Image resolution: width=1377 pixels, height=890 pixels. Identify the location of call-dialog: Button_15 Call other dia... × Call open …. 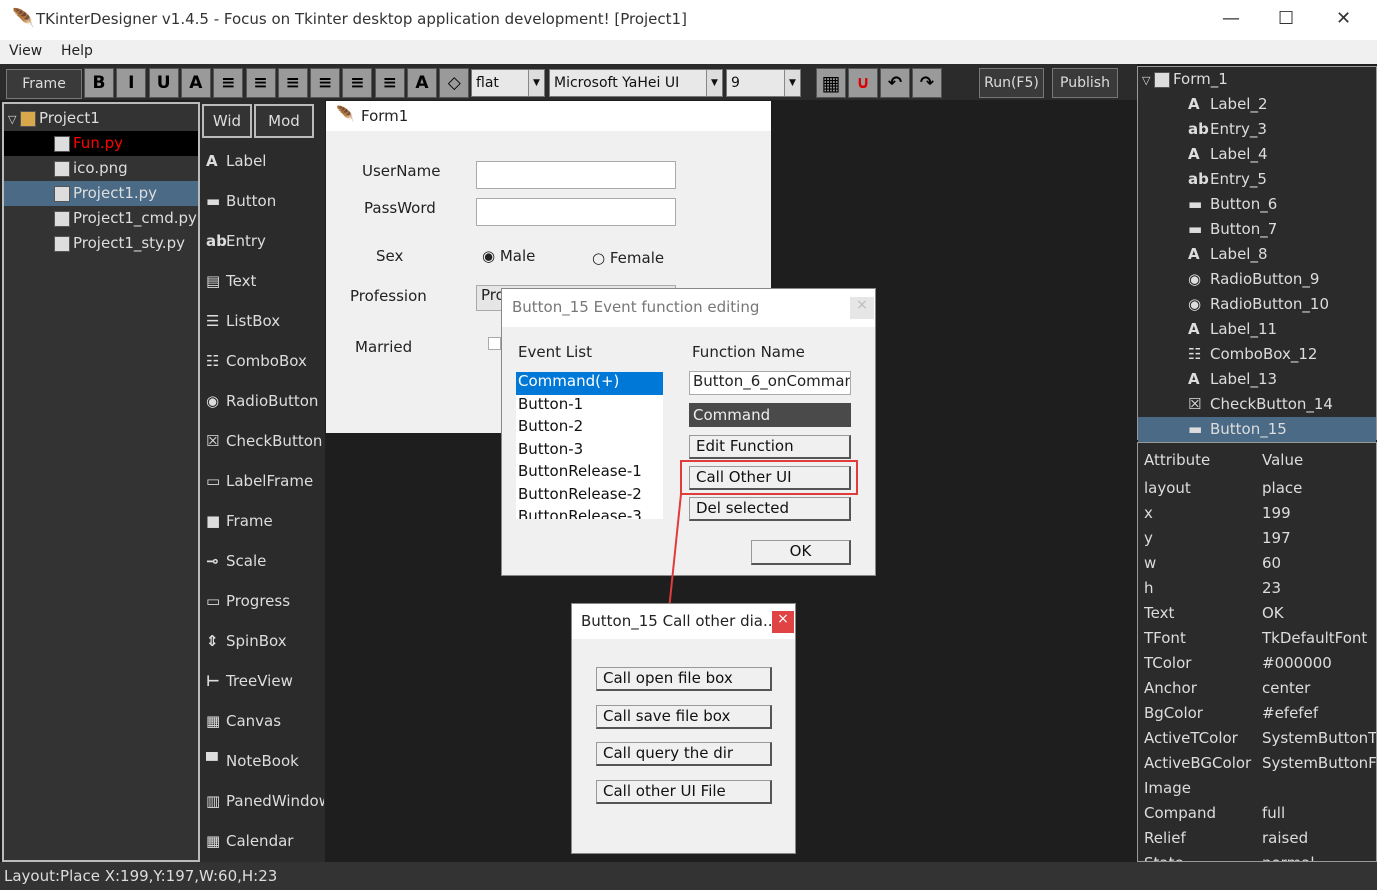
(683, 728).